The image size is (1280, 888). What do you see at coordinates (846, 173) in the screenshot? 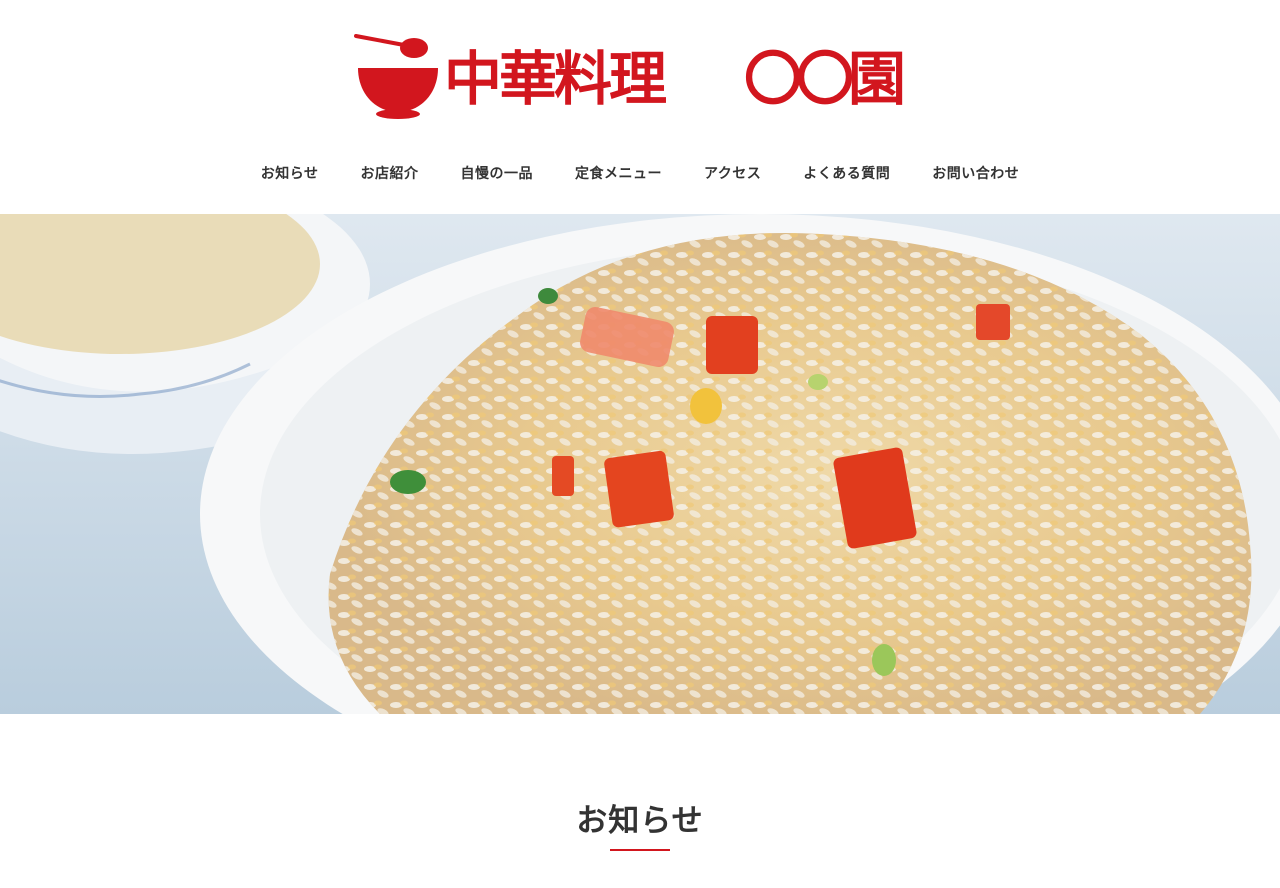
I see `nav-item-faq: よくある質問` at bounding box center [846, 173].